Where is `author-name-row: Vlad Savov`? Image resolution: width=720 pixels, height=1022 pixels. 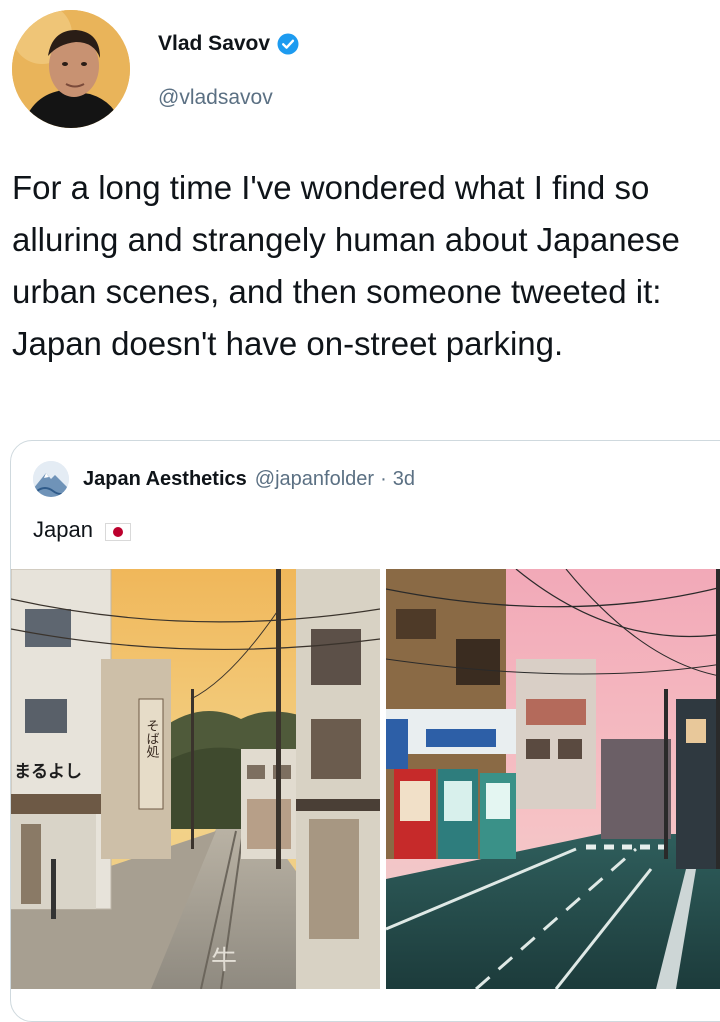
author-name-row: Vlad Savov is located at coordinates (228, 44).